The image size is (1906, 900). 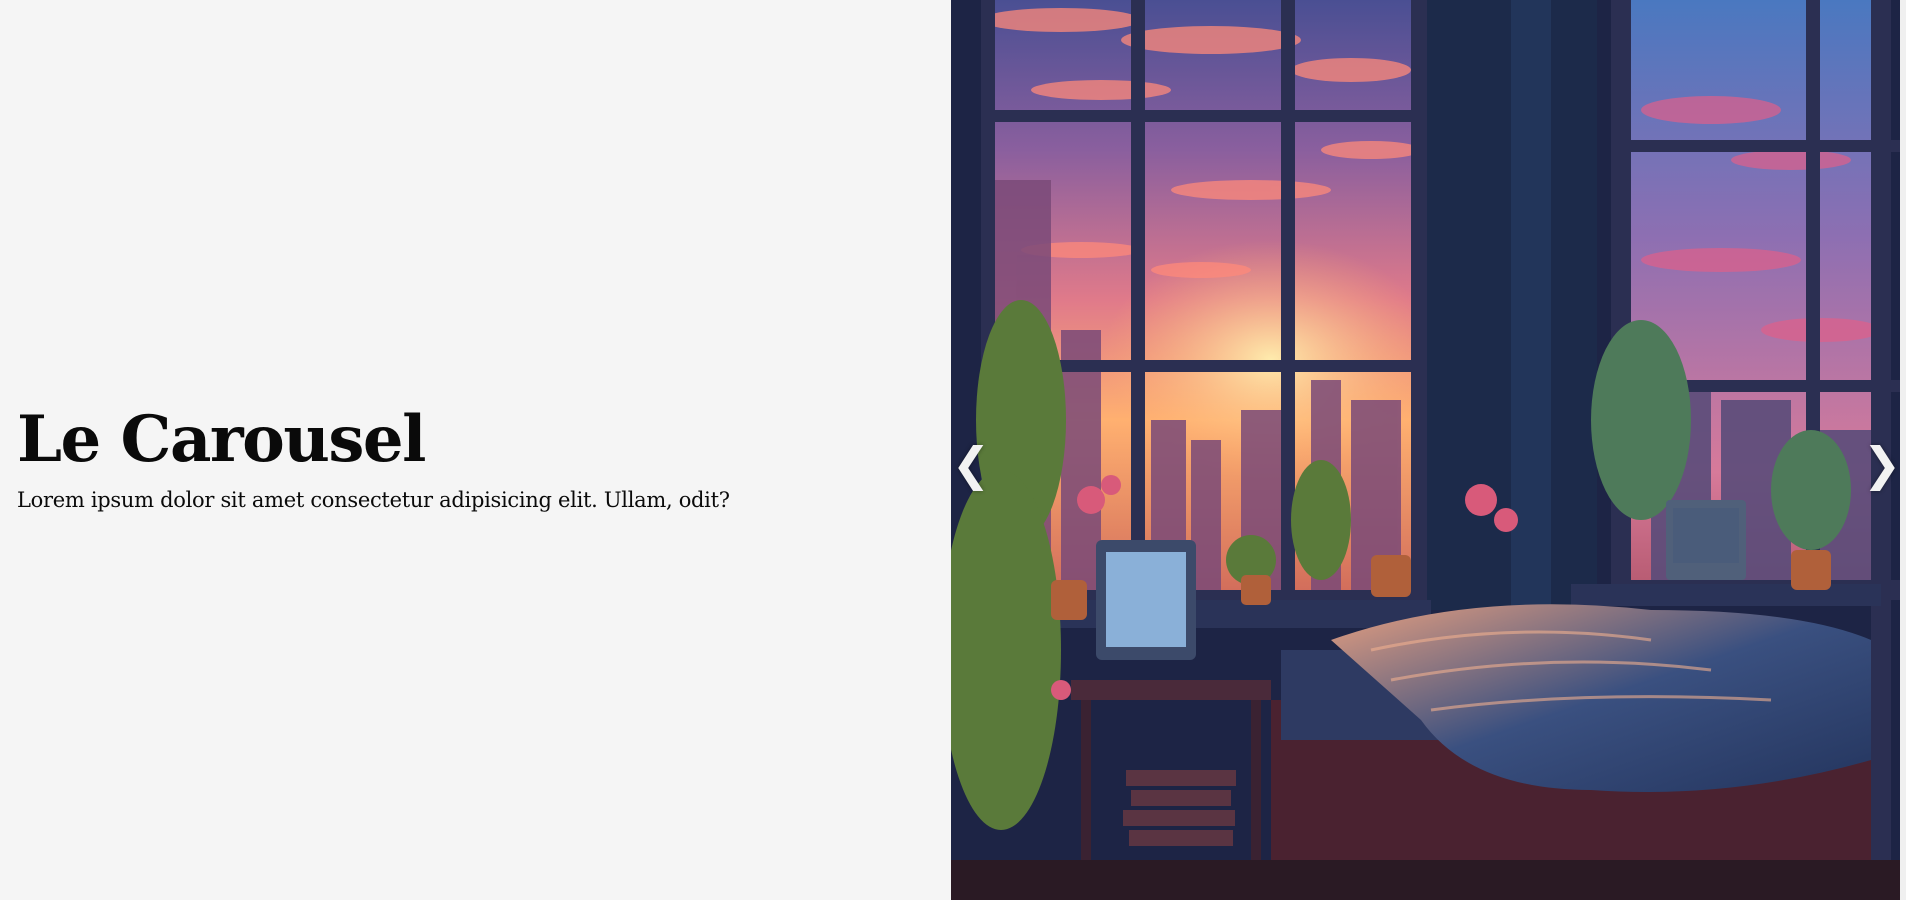 I want to click on chevron-left-icon: ❮, so click(x=971, y=464).